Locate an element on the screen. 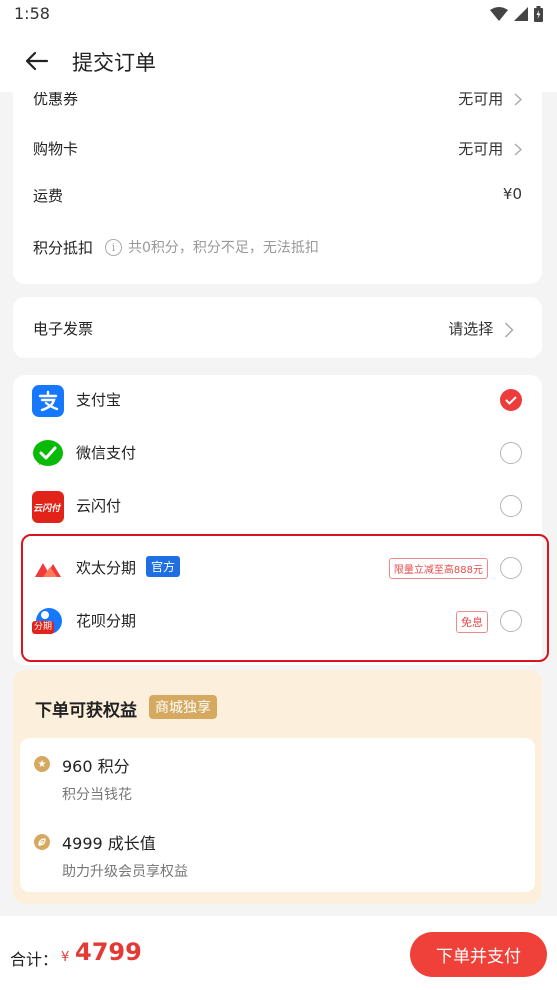  cellular-signal-icon is located at coordinates (521, 14).